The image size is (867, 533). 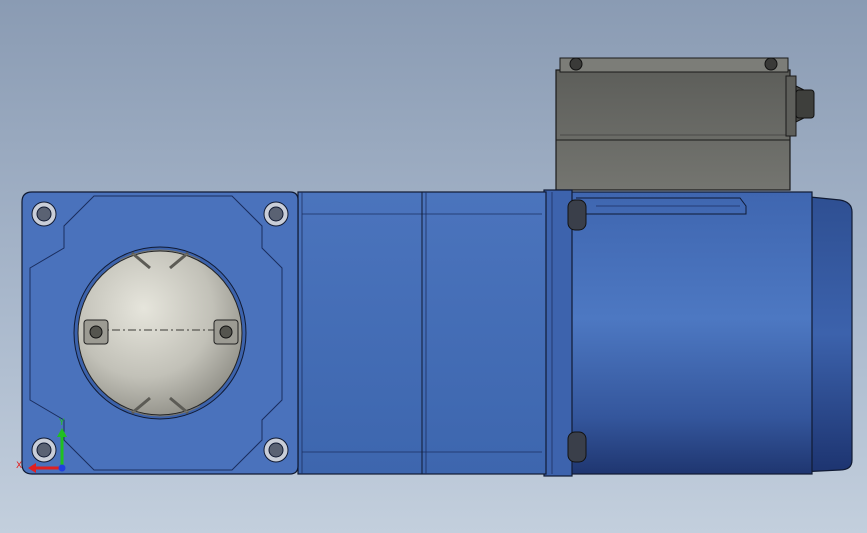 What do you see at coordinates (61, 423) in the screenshot?
I see `y-axis-label: Y` at bounding box center [61, 423].